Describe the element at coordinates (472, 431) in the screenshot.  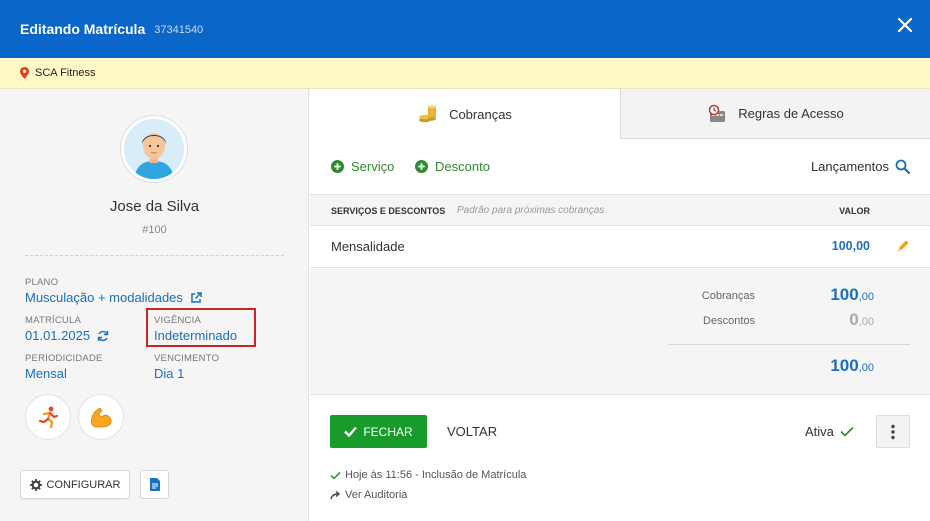
I see `back-button: VOLTAR` at that location.